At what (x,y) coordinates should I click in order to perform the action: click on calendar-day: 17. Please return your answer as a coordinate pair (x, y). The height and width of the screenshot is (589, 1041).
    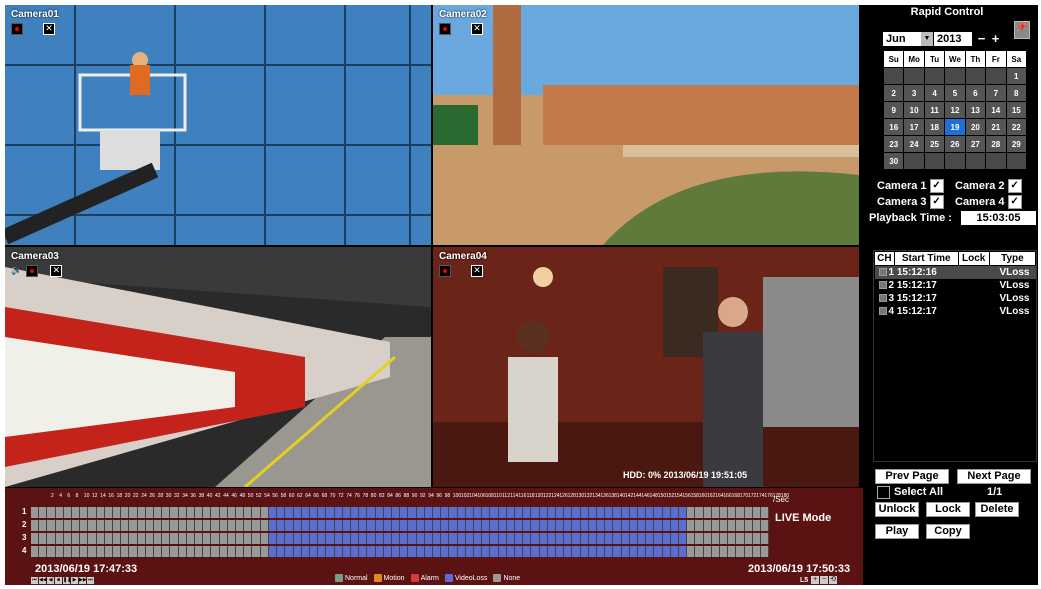
    Looking at the image, I should click on (914, 127).